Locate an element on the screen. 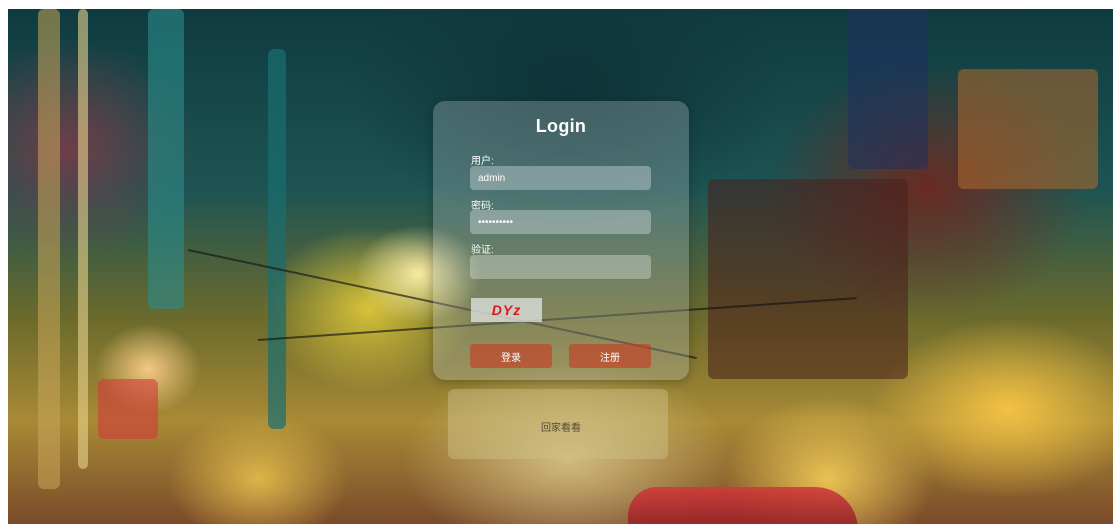 The width and height of the screenshot is (1113, 524). captcha-input is located at coordinates (560, 267).